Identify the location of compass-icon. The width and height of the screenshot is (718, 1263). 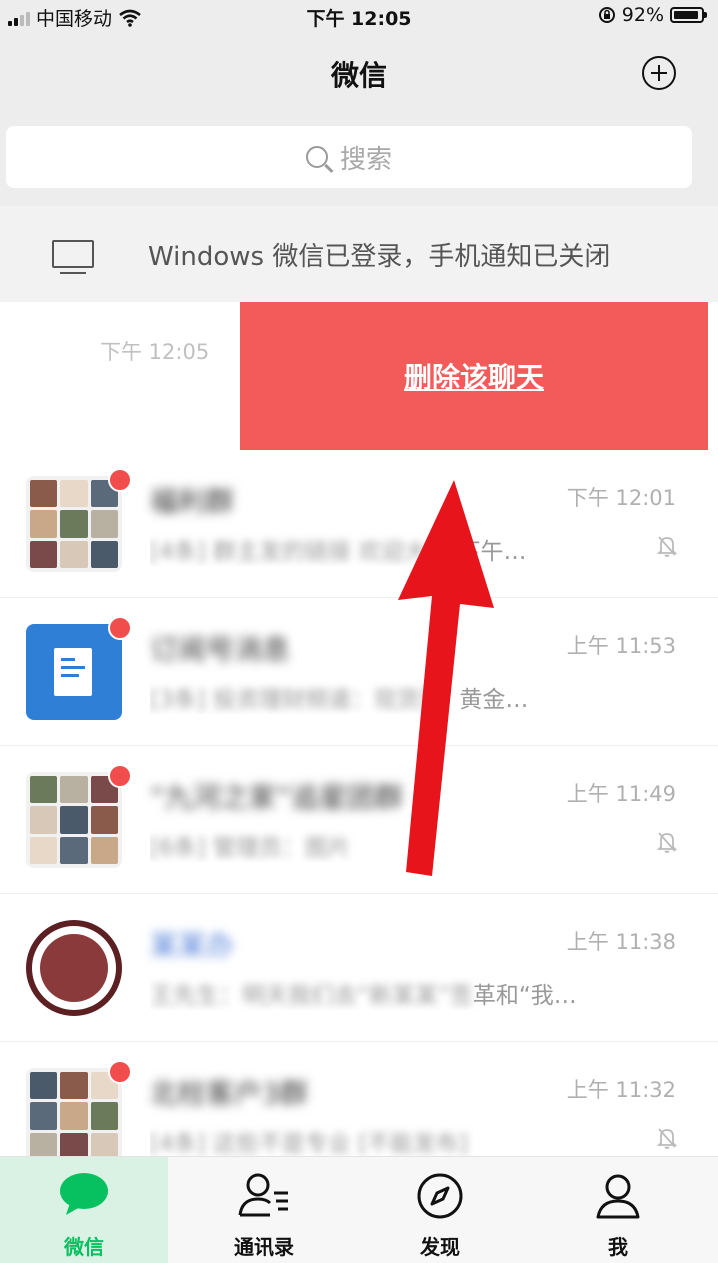
(440, 1196).